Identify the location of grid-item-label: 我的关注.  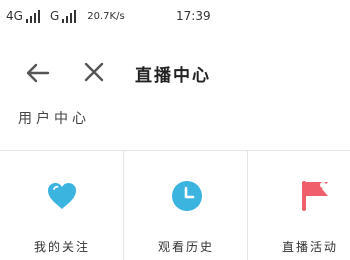
(61, 247).